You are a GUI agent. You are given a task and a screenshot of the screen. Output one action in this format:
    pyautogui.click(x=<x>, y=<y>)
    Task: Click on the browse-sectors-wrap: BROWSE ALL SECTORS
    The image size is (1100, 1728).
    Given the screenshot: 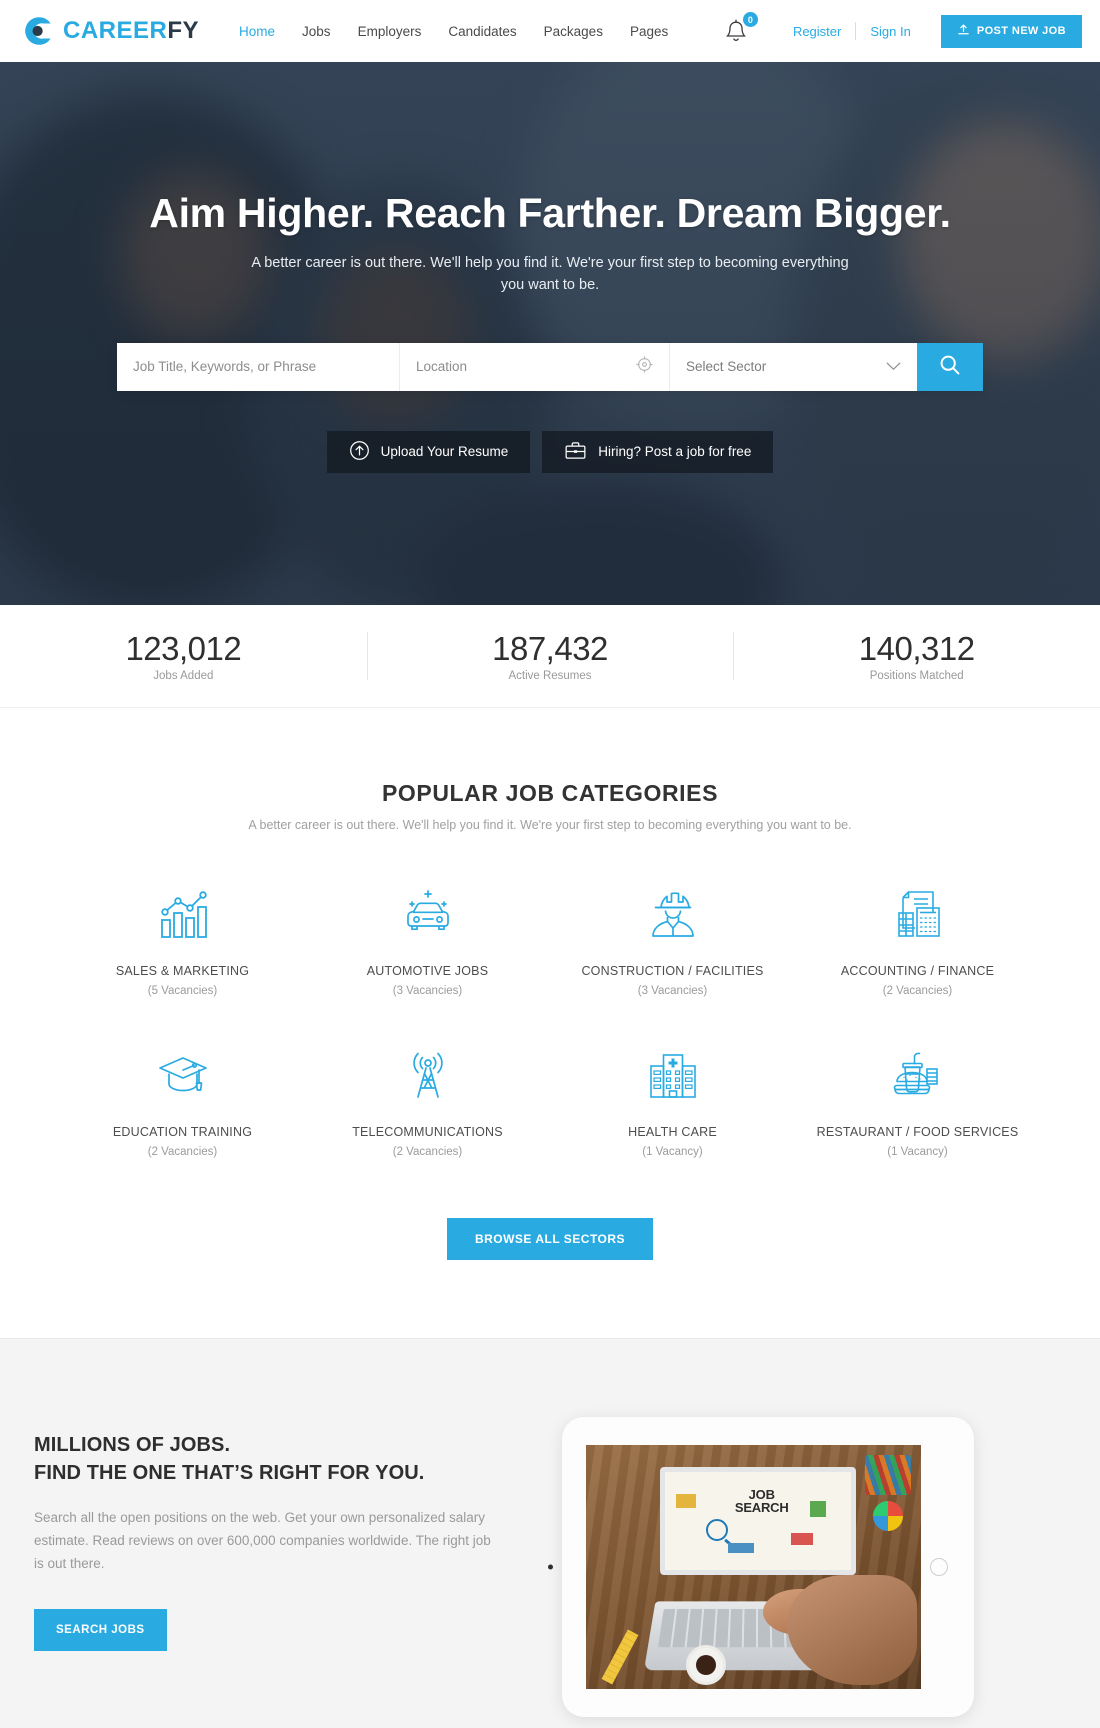 What is the action you would take?
    pyautogui.click(x=550, y=1239)
    